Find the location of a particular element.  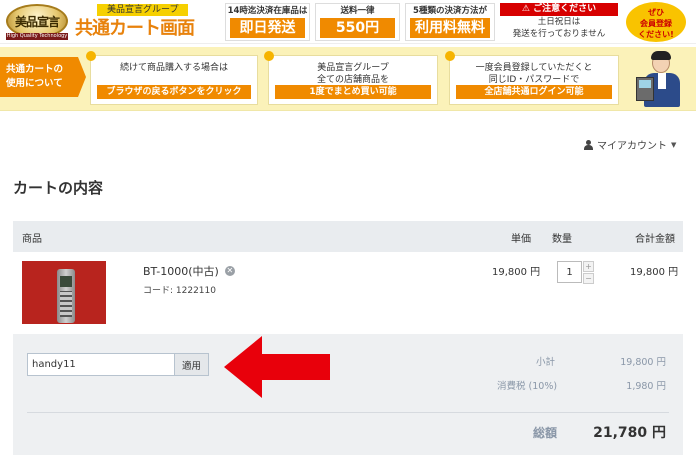

page-title: 共通カート画面 is located at coordinates (135, 28).